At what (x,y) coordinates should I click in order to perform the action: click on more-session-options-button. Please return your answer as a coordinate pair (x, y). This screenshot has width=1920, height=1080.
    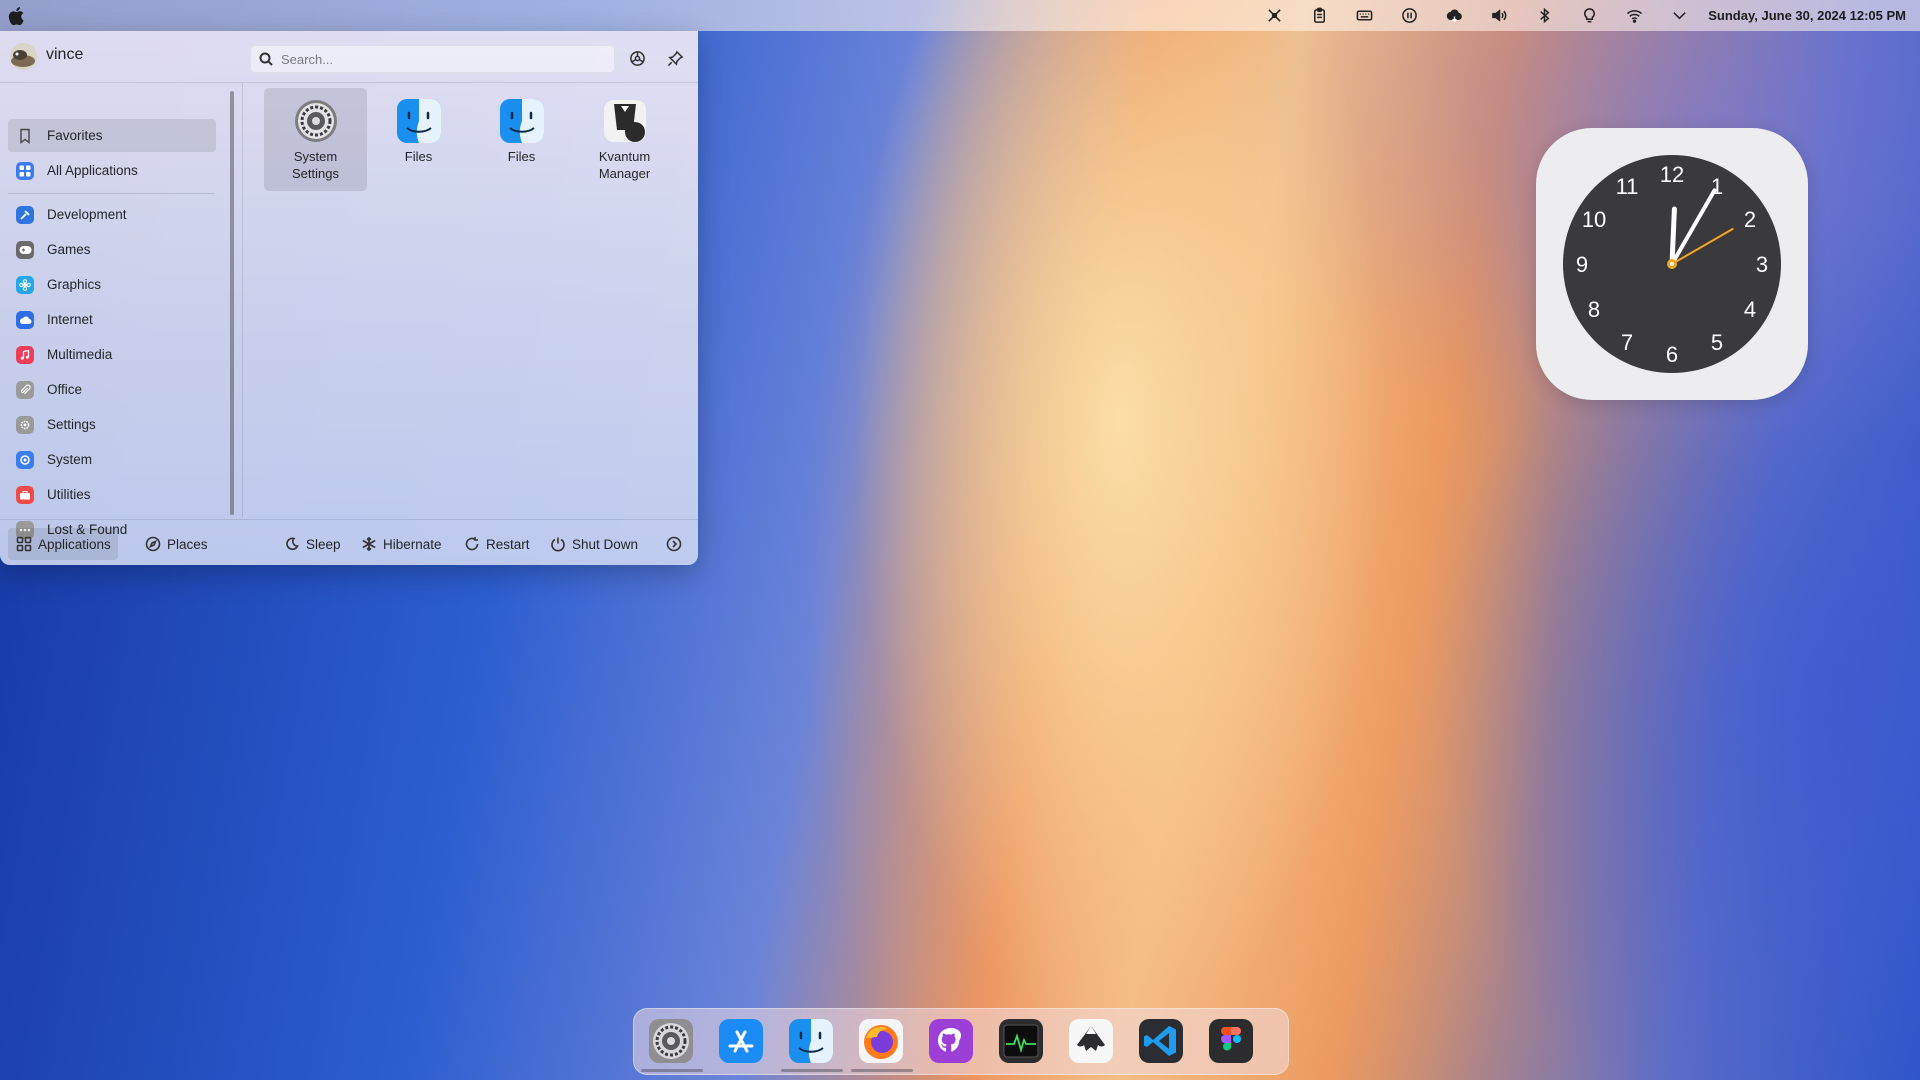
    Looking at the image, I should click on (674, 544).